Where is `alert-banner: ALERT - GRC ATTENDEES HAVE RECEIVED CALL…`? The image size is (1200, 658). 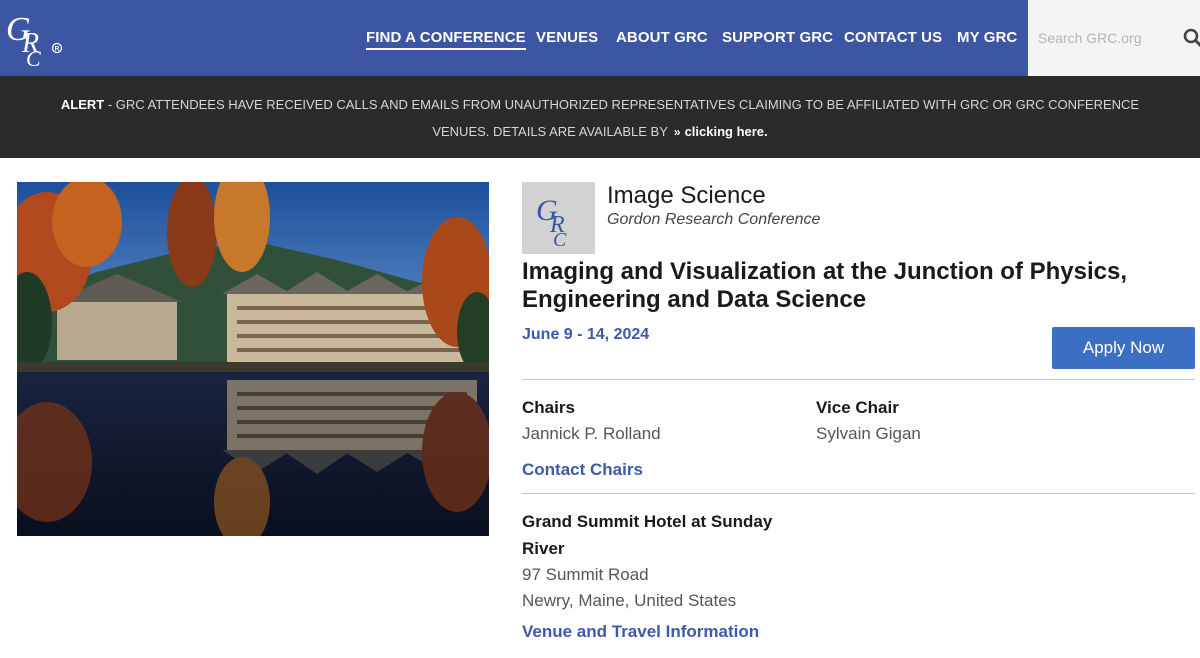
alert-banner: ALERT - GRC ATTENDEES HAVE RECEIVED CALL… is located at coordinates (600, 117).